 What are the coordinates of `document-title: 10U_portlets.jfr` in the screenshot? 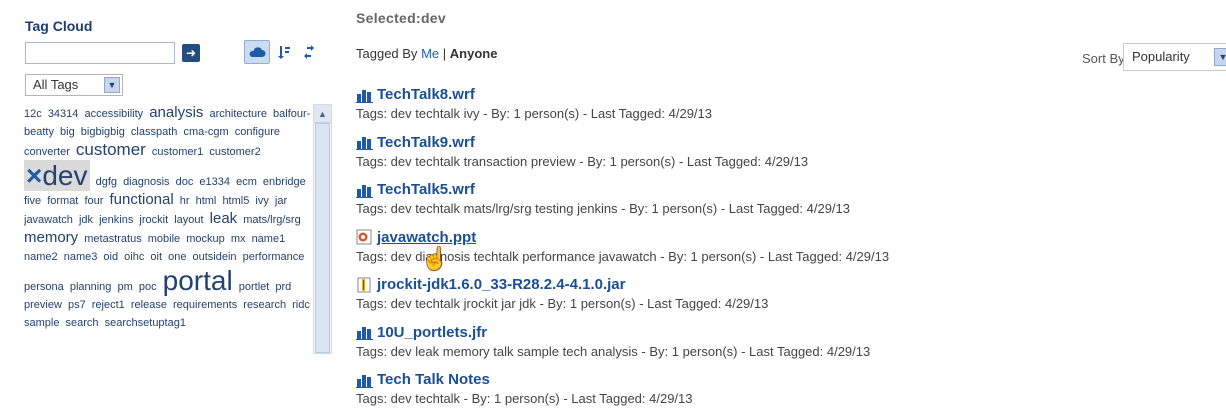 It's located at (432, 332).